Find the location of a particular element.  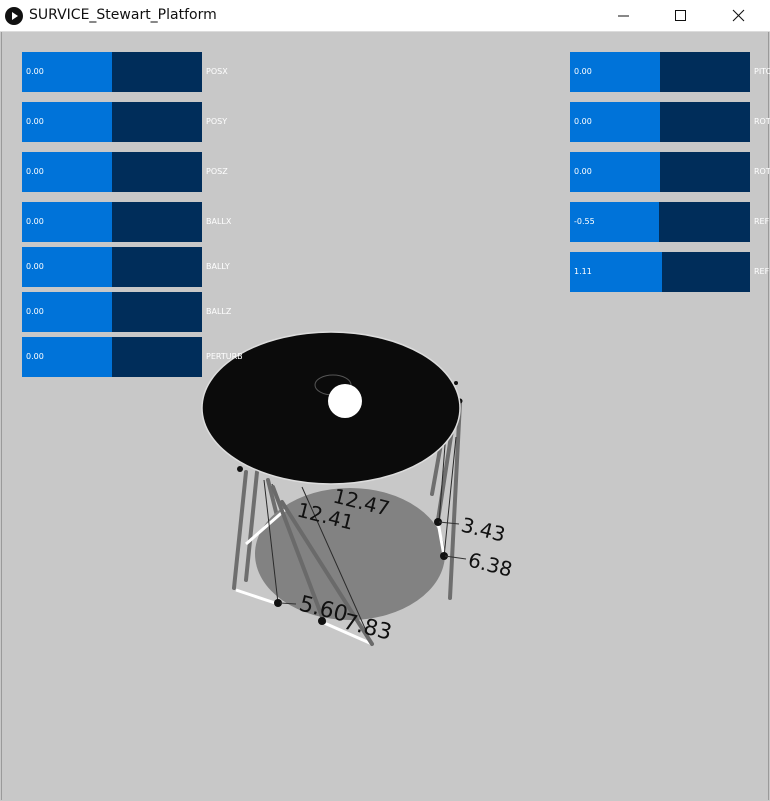

close-icon is located at coordinates (738, 15).